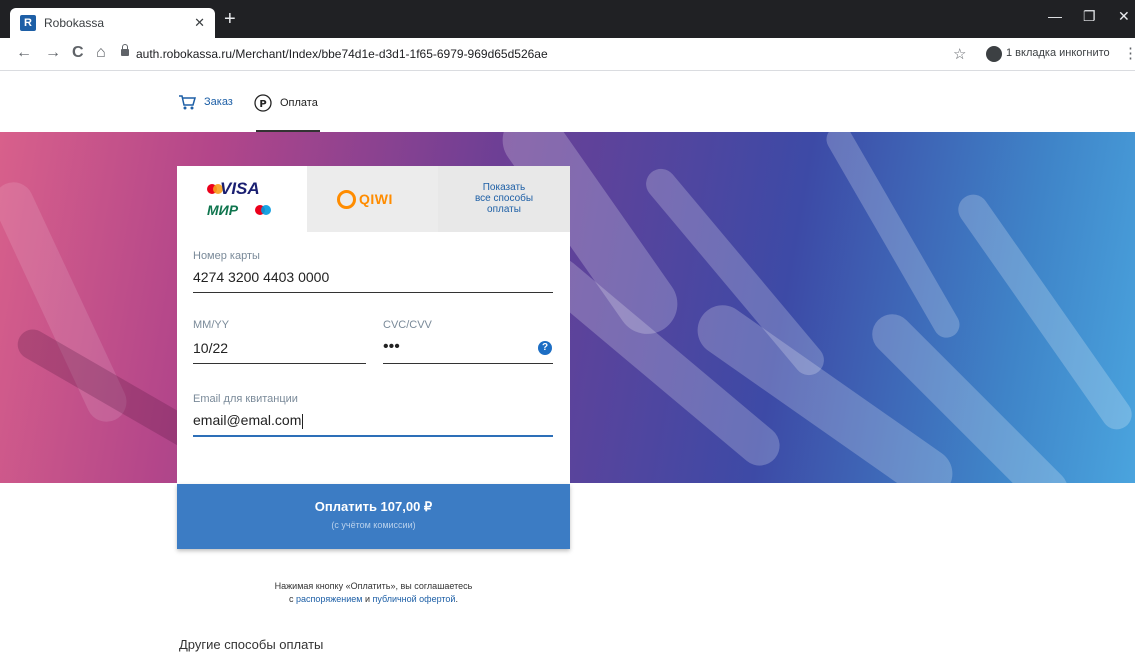 This screenshot has height=652, width=1135. What do you see at coordinates (1124, 16) in the screenshot?
I see `close-window-icon: ✕` at bounding box center [1124, 16].